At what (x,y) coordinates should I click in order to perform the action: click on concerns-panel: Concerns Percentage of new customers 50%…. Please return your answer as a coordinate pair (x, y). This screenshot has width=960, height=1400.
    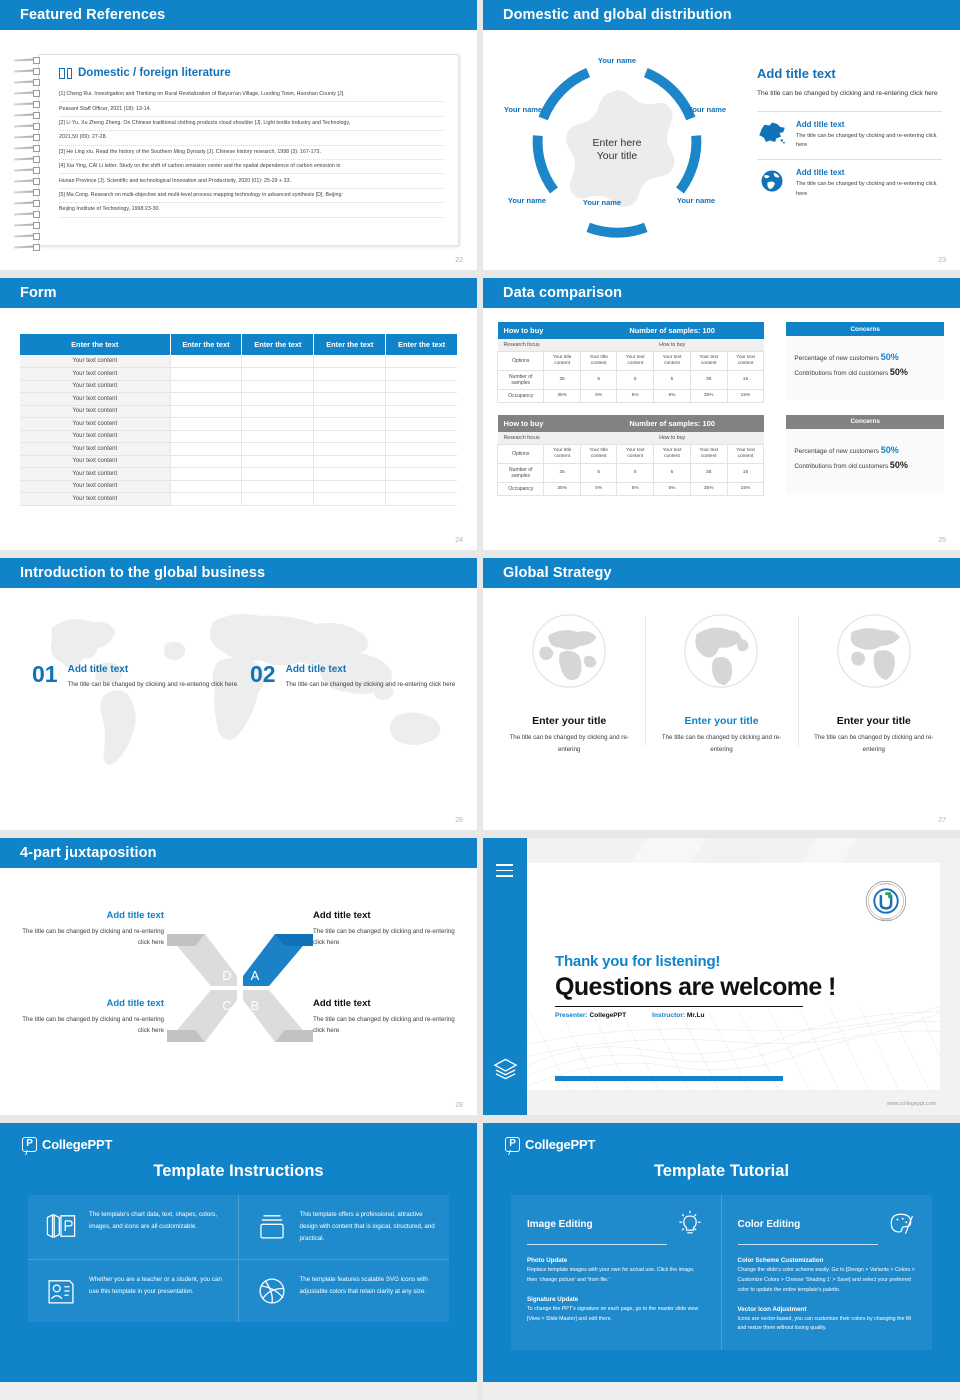
    Looking at the image, I should click on (865, 455).